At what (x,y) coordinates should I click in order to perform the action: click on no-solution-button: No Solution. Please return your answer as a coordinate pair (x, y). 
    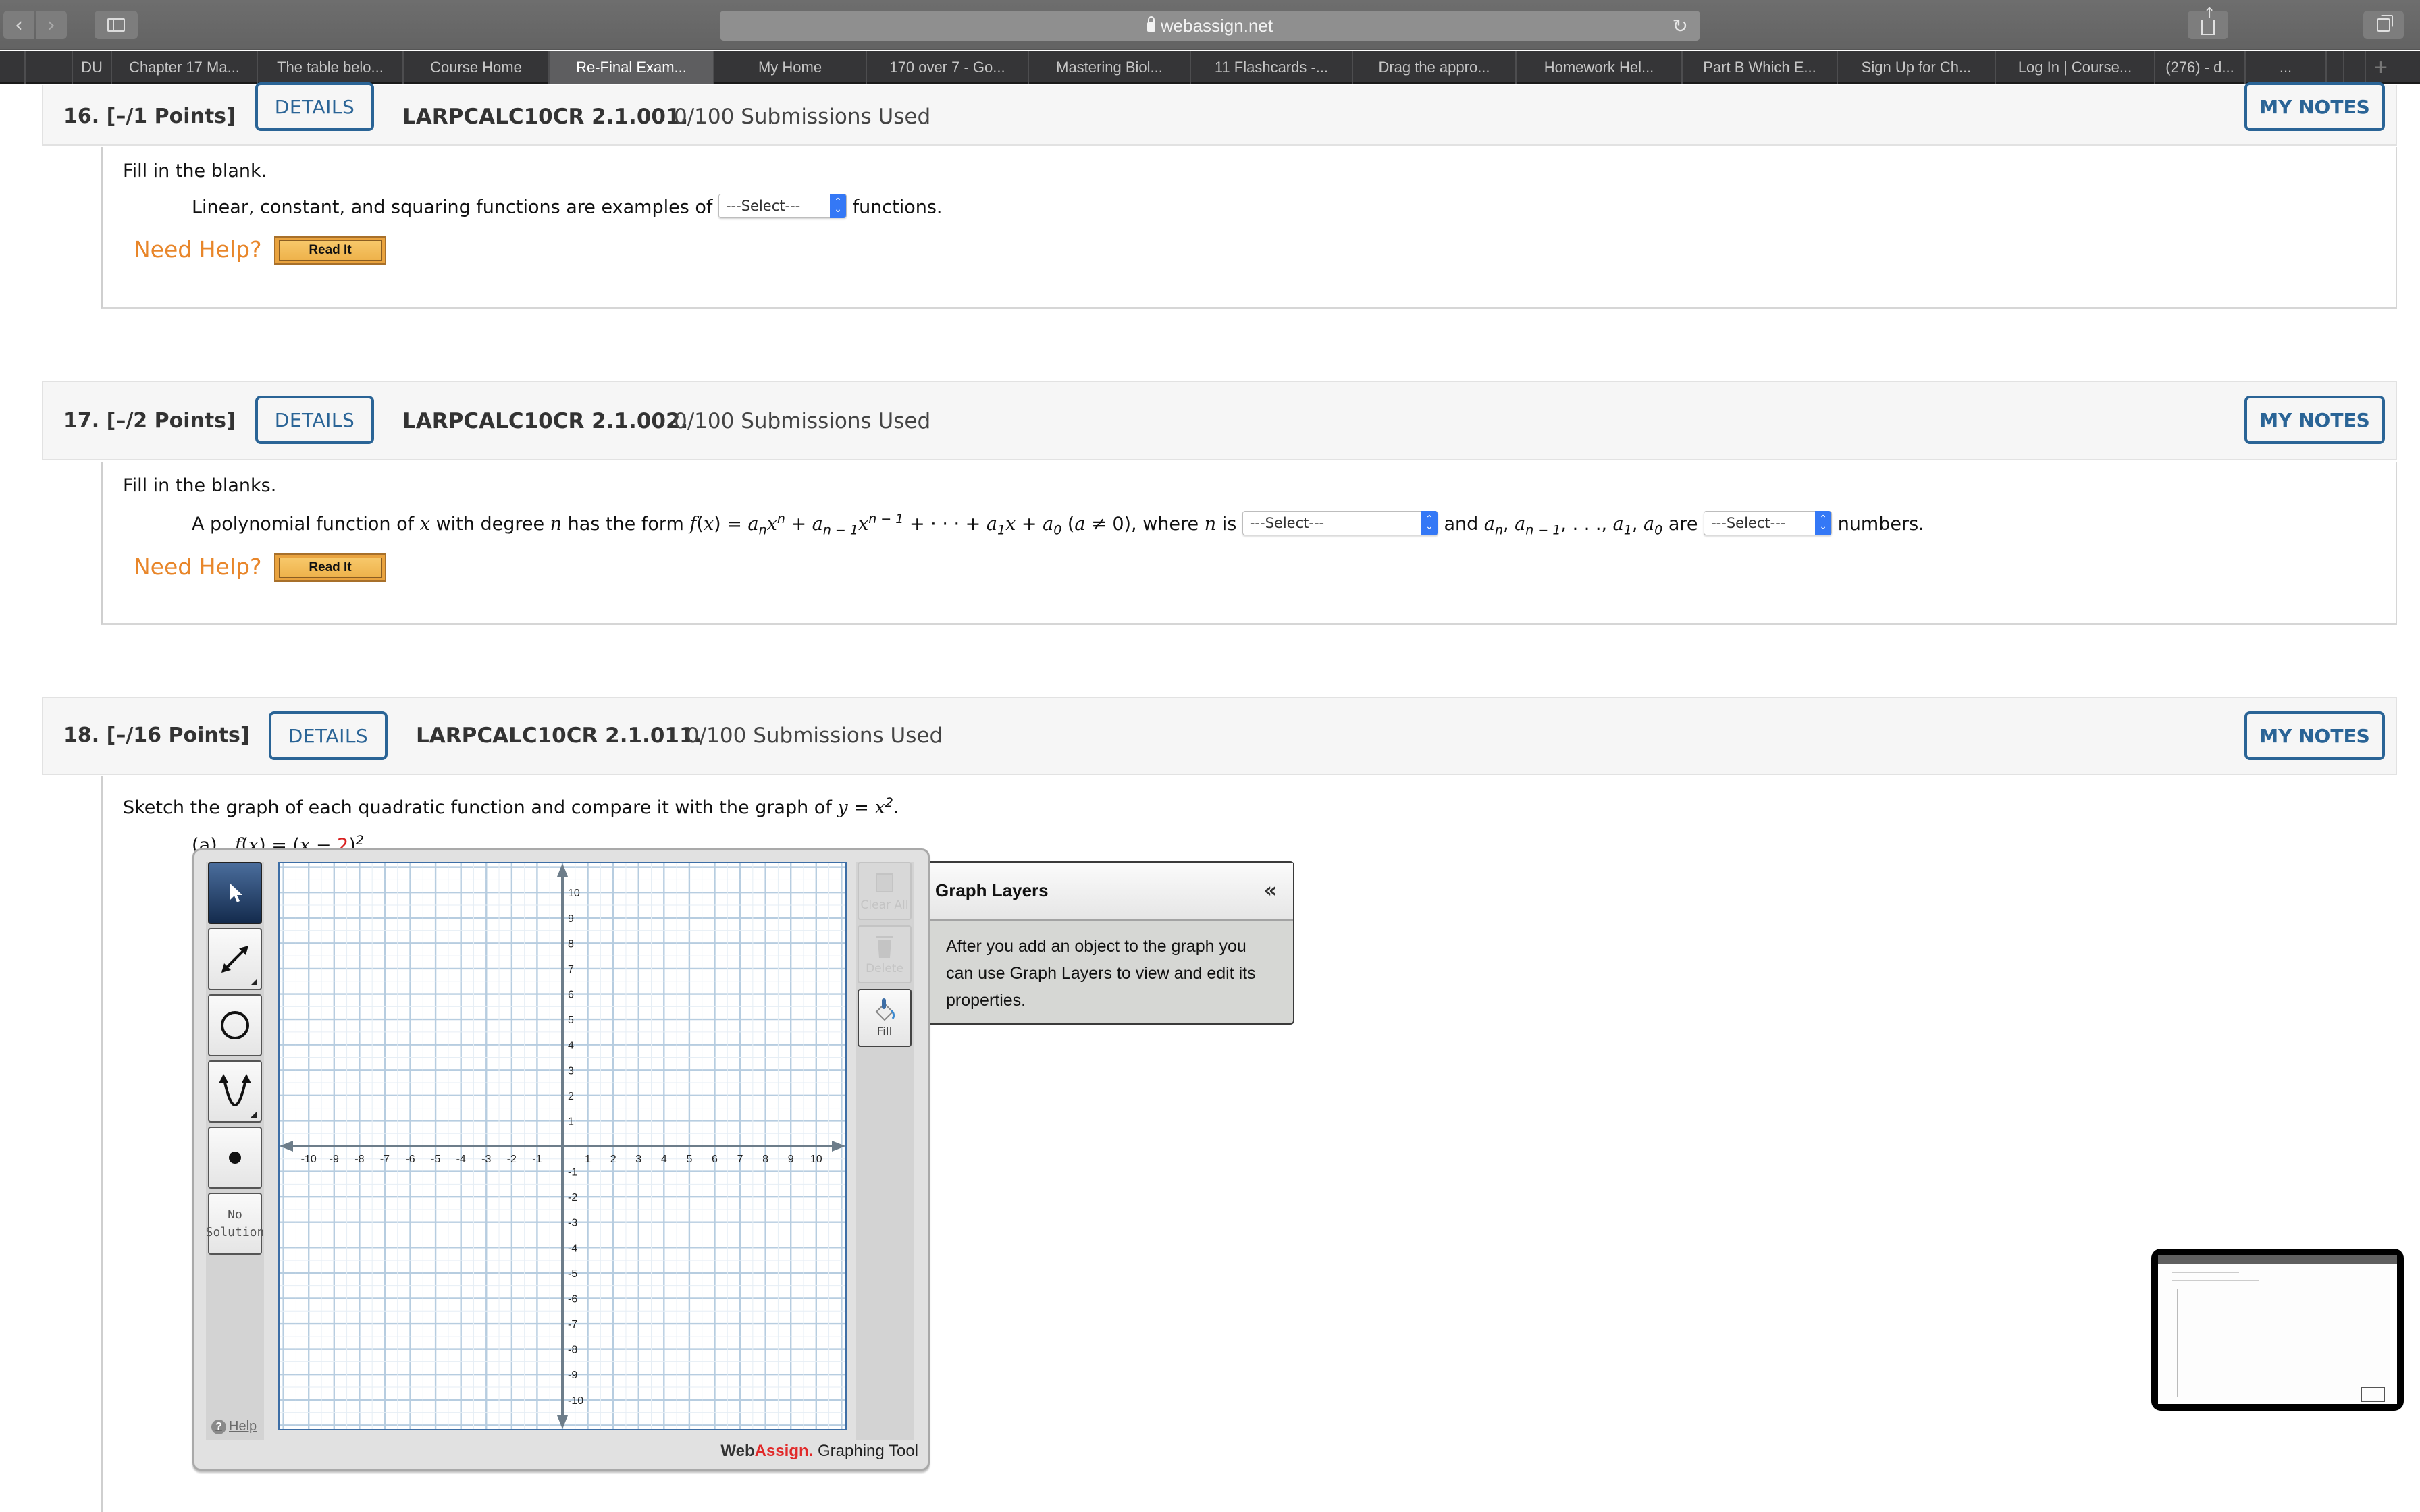
    Looking at the image, I should click on (235, 1224).